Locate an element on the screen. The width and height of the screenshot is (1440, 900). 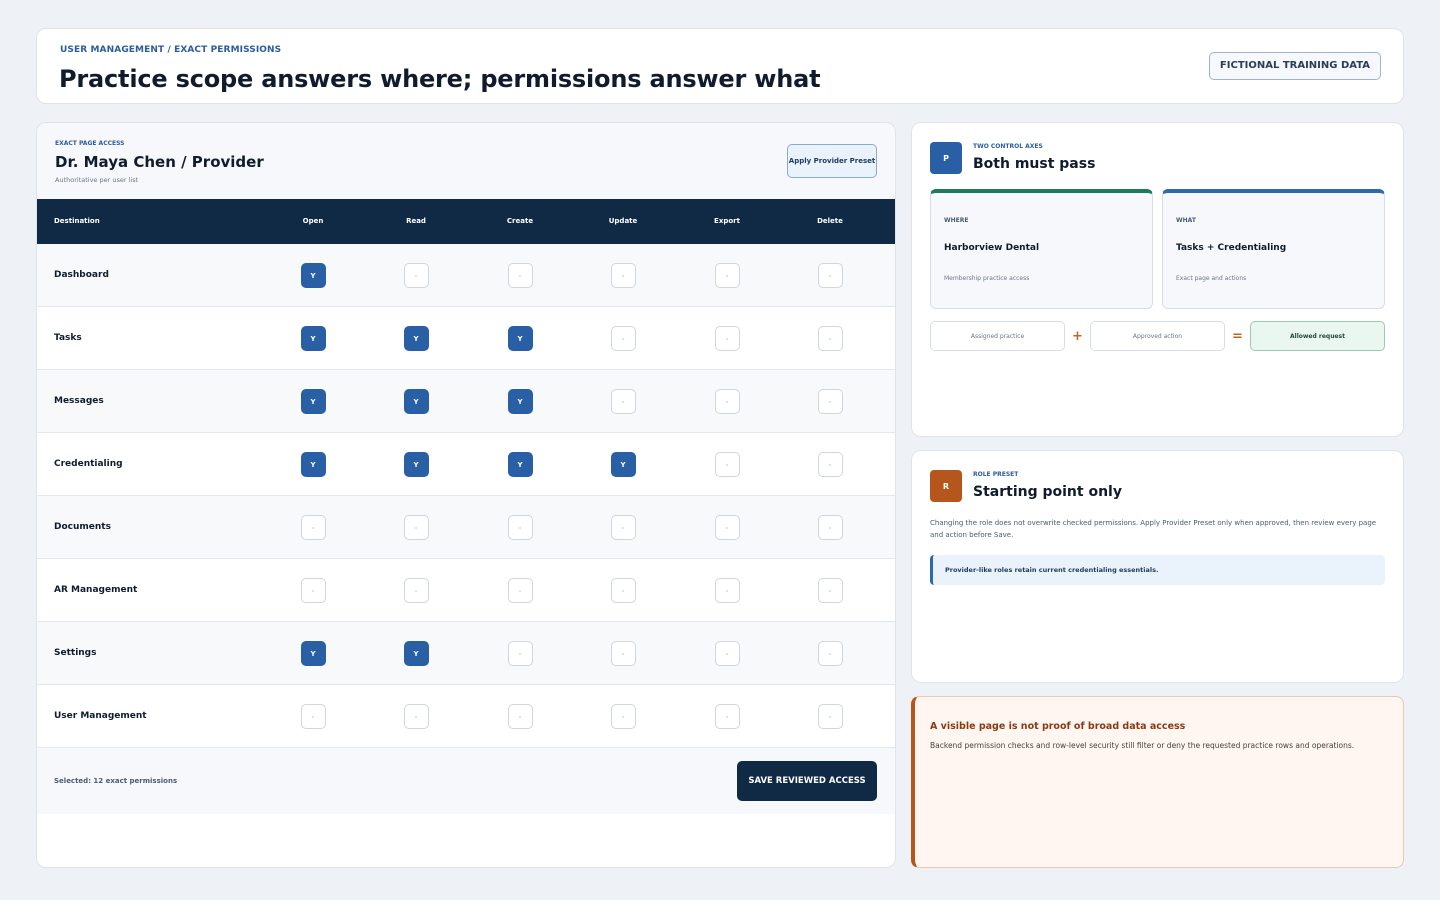
column-header-delete: Delete is located at coordinates (830, 221).